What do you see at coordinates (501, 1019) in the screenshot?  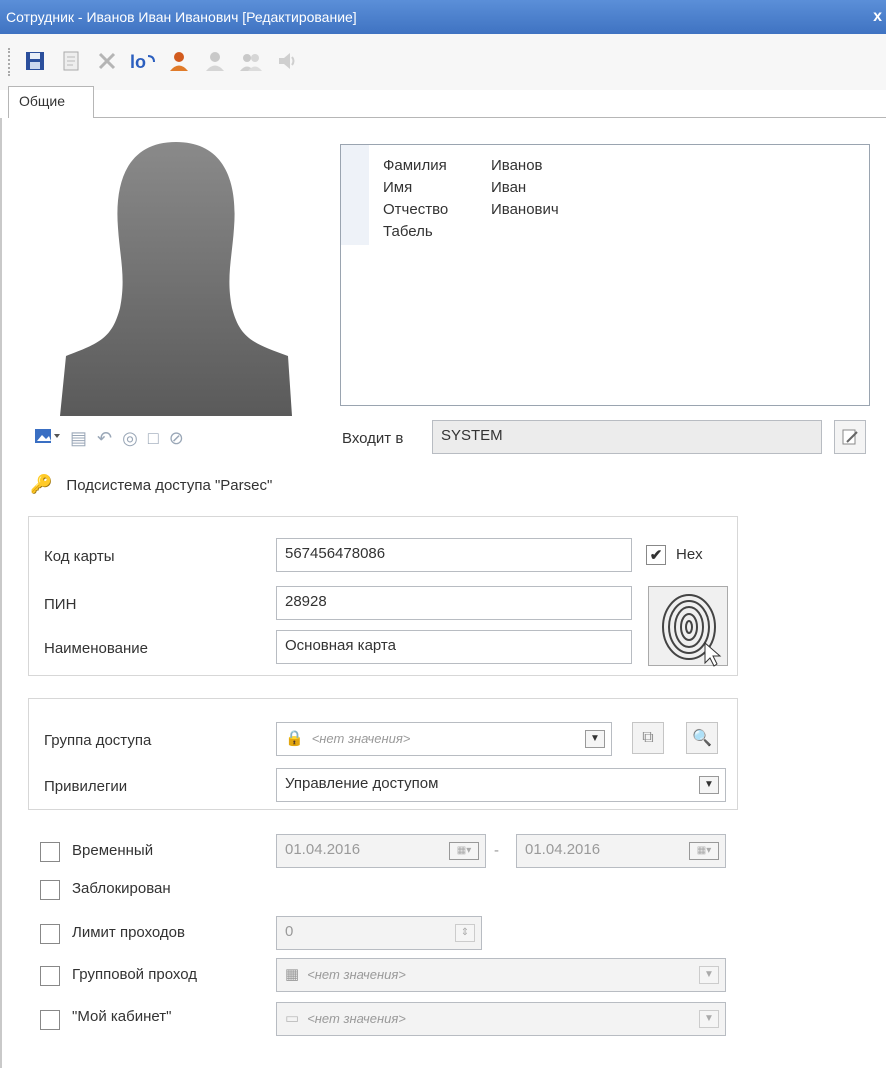 I see `cabinet-select: ▭ <нет значения> ▼` at bounding box center [501, 1019].